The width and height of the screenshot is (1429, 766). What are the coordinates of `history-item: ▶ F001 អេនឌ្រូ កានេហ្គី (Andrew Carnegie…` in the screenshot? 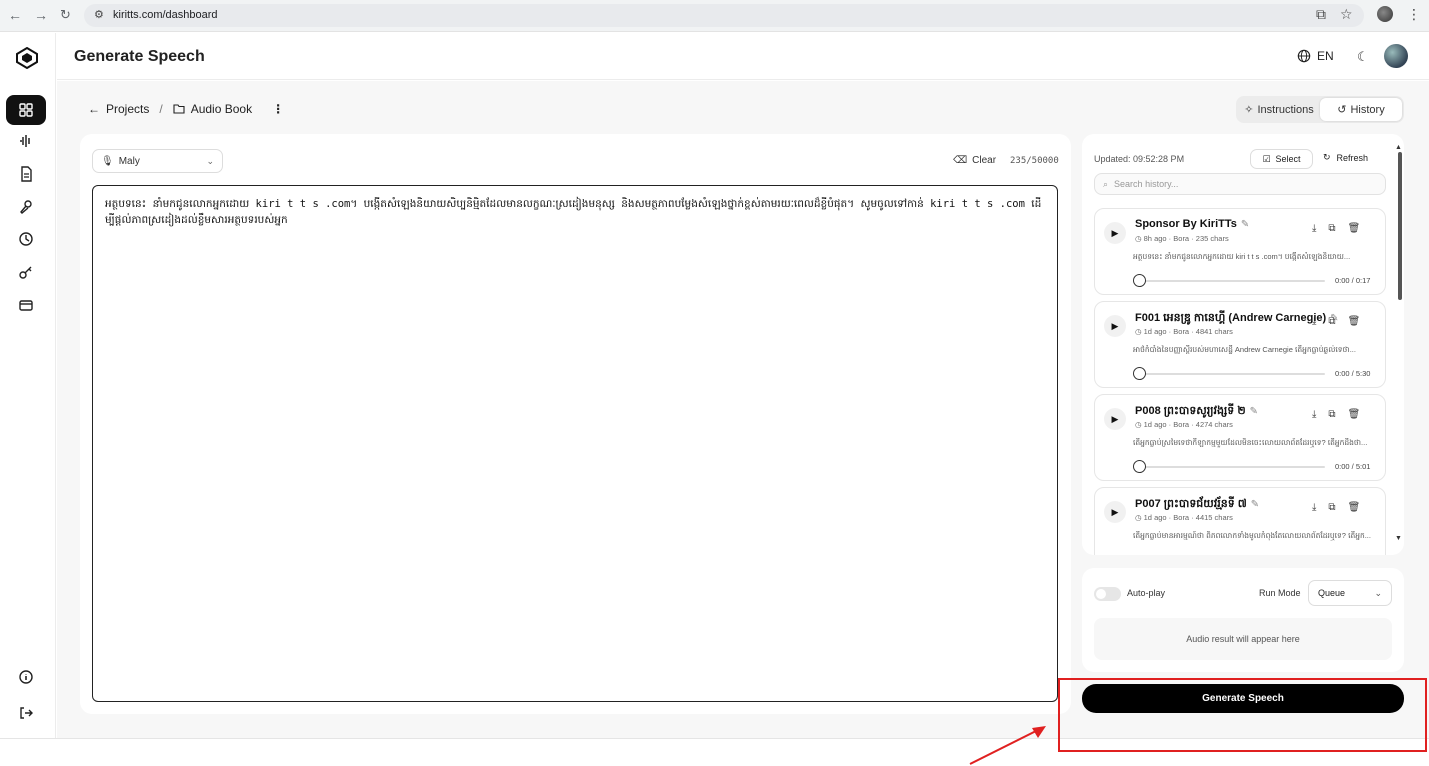 It's located at (1240, 344).